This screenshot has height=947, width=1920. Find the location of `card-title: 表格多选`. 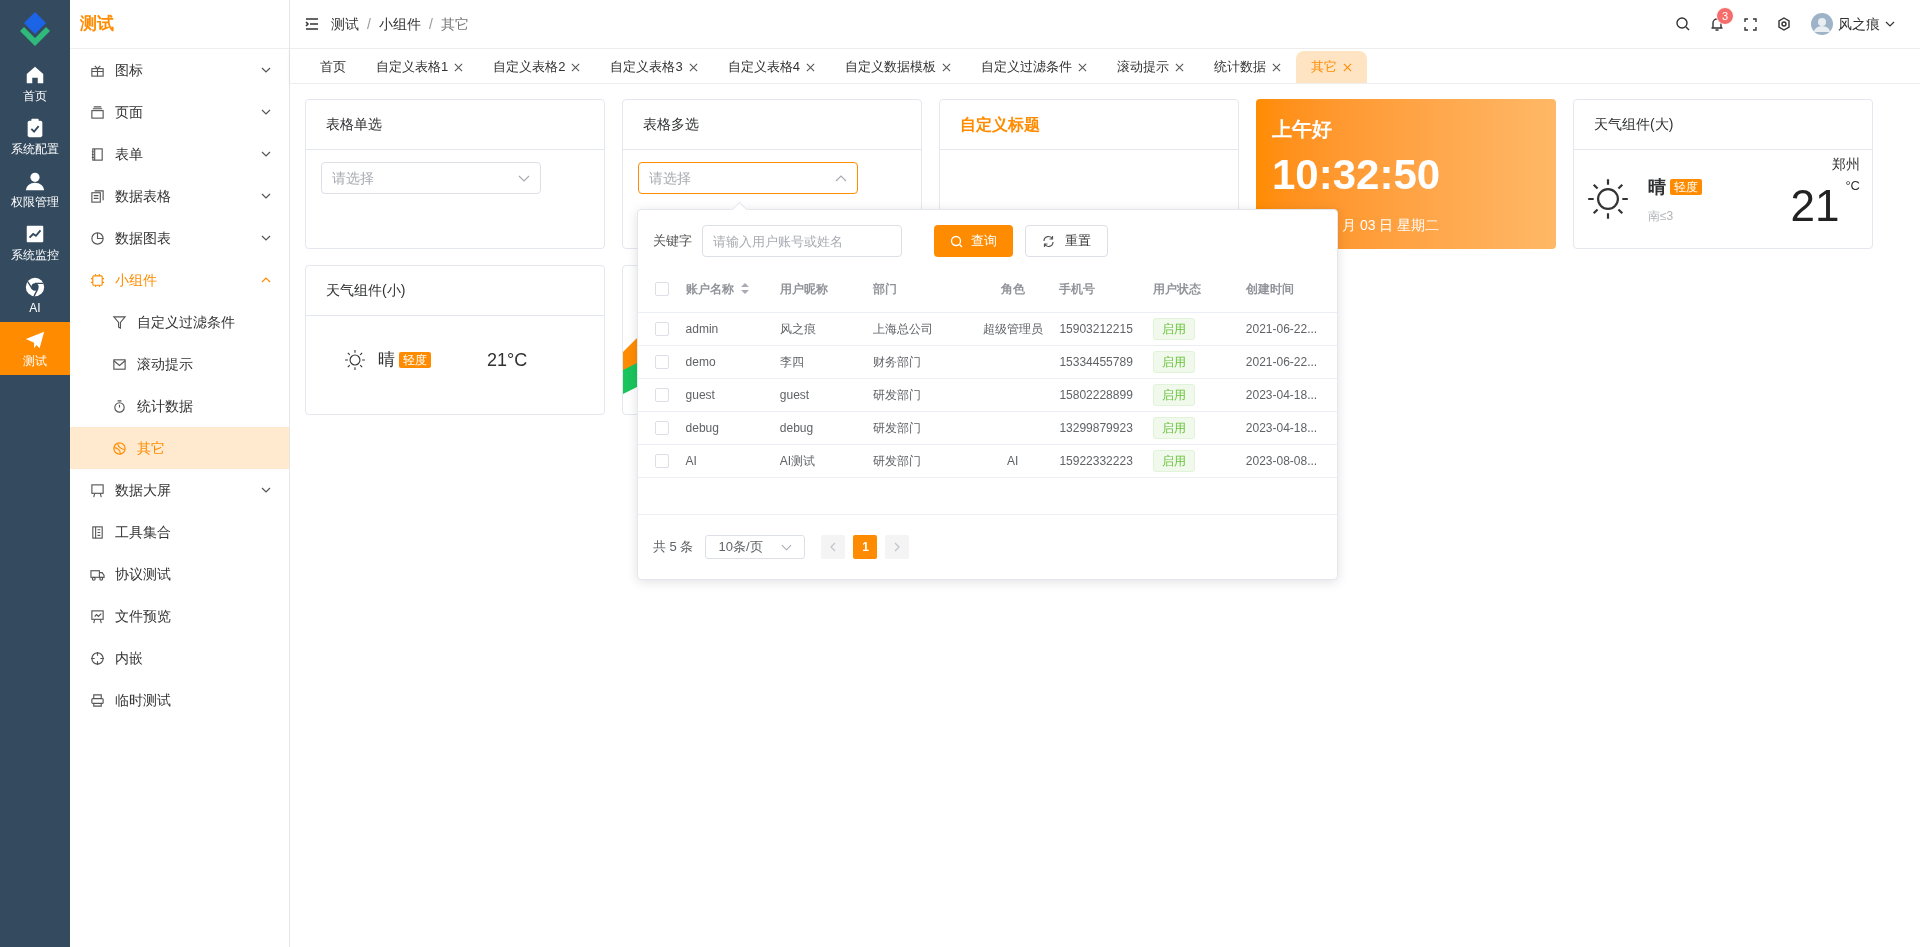

card-title: 表格多选 is located at coordinates (671, 124).